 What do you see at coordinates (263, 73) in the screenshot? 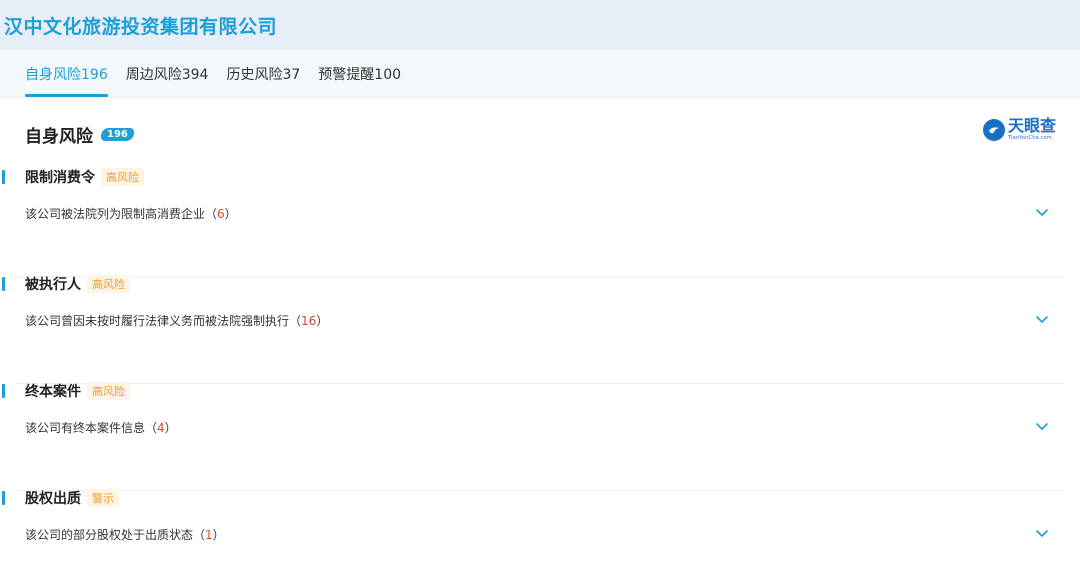
I see `tab-history-risk: 历史风险37` at bounding box center [263, 73].